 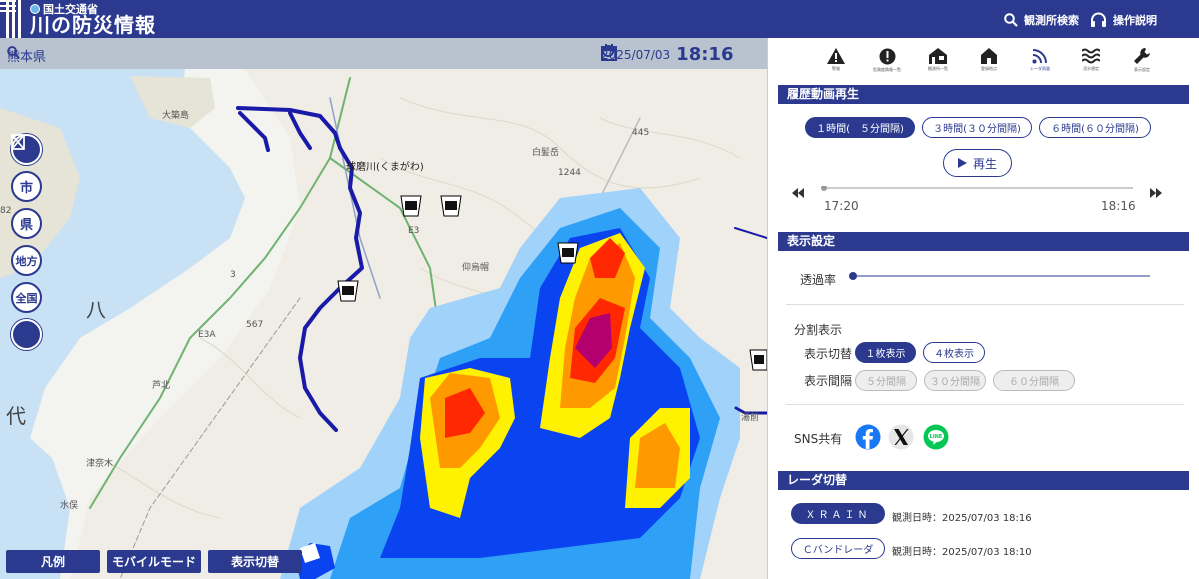 I want to click on map-bottom-toolbar: 凡例 モバイルモード 表示切替, so click(x=154, y=561).